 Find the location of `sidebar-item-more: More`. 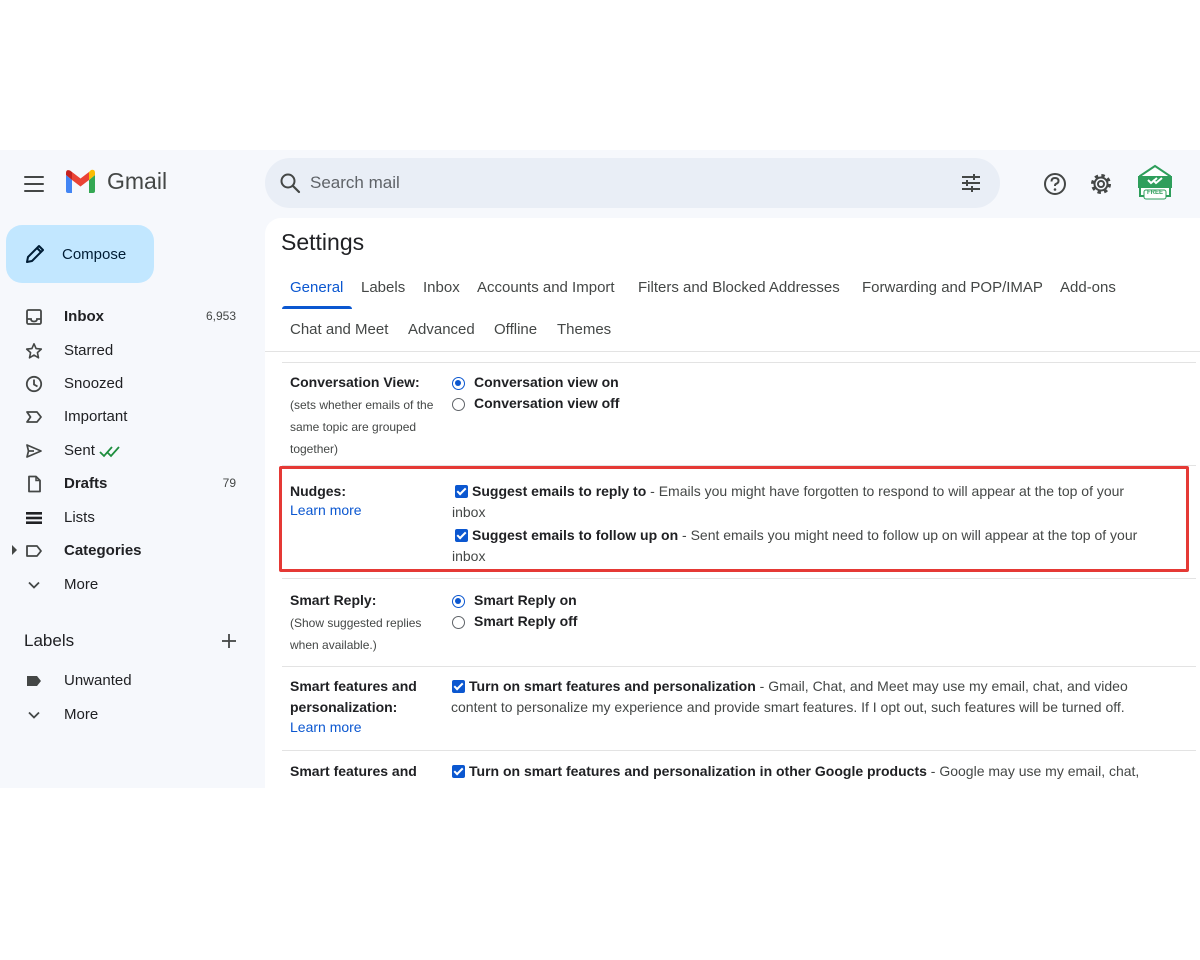

sidebar-item-more: More is located at coordinates (128, 584).